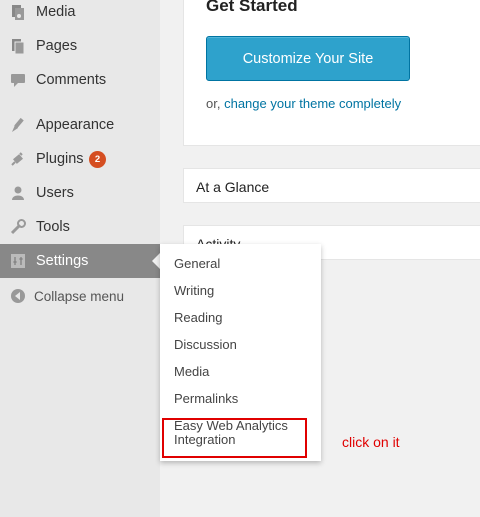 This screenshot has height=517, width=480. Describe the element at coordinates (205, 344) in the screenshot. I see `submenu-item-discussion: Discussion` at that location.